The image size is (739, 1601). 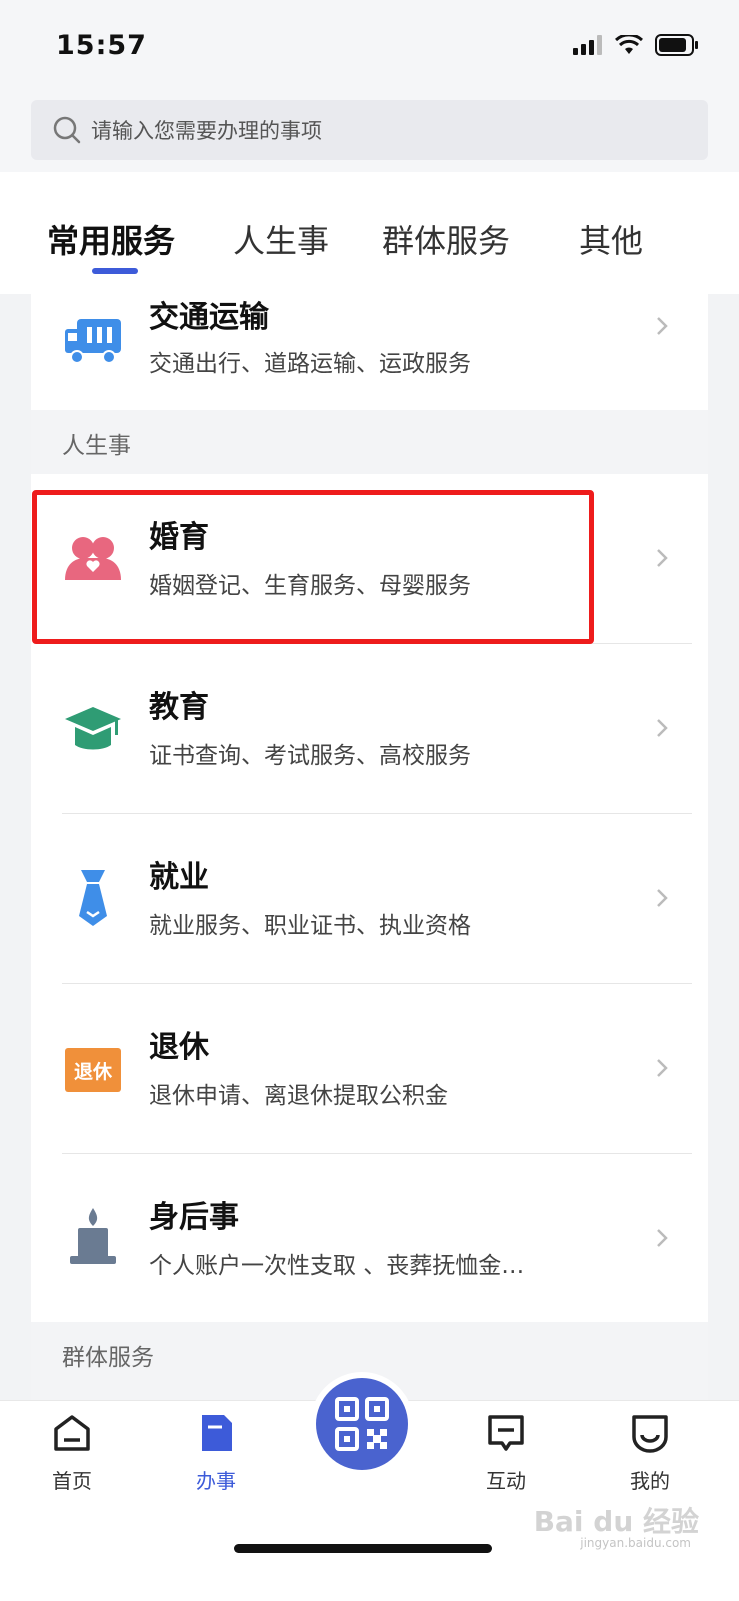 What do you see at coordinates (611, 239) in the screenshot?
I see `tab-other: 其他` at bounding box center [611, 239].